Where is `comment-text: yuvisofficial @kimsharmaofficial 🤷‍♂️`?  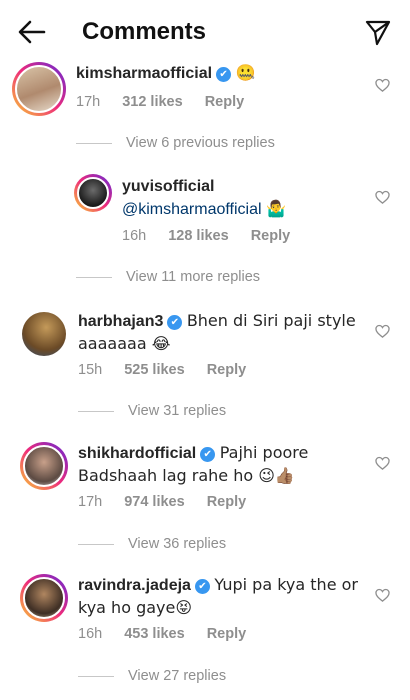 comment-text: yuvisofficial @kimsharmaofficial 🤷‍♂️ is located at coordinates (237, 198).